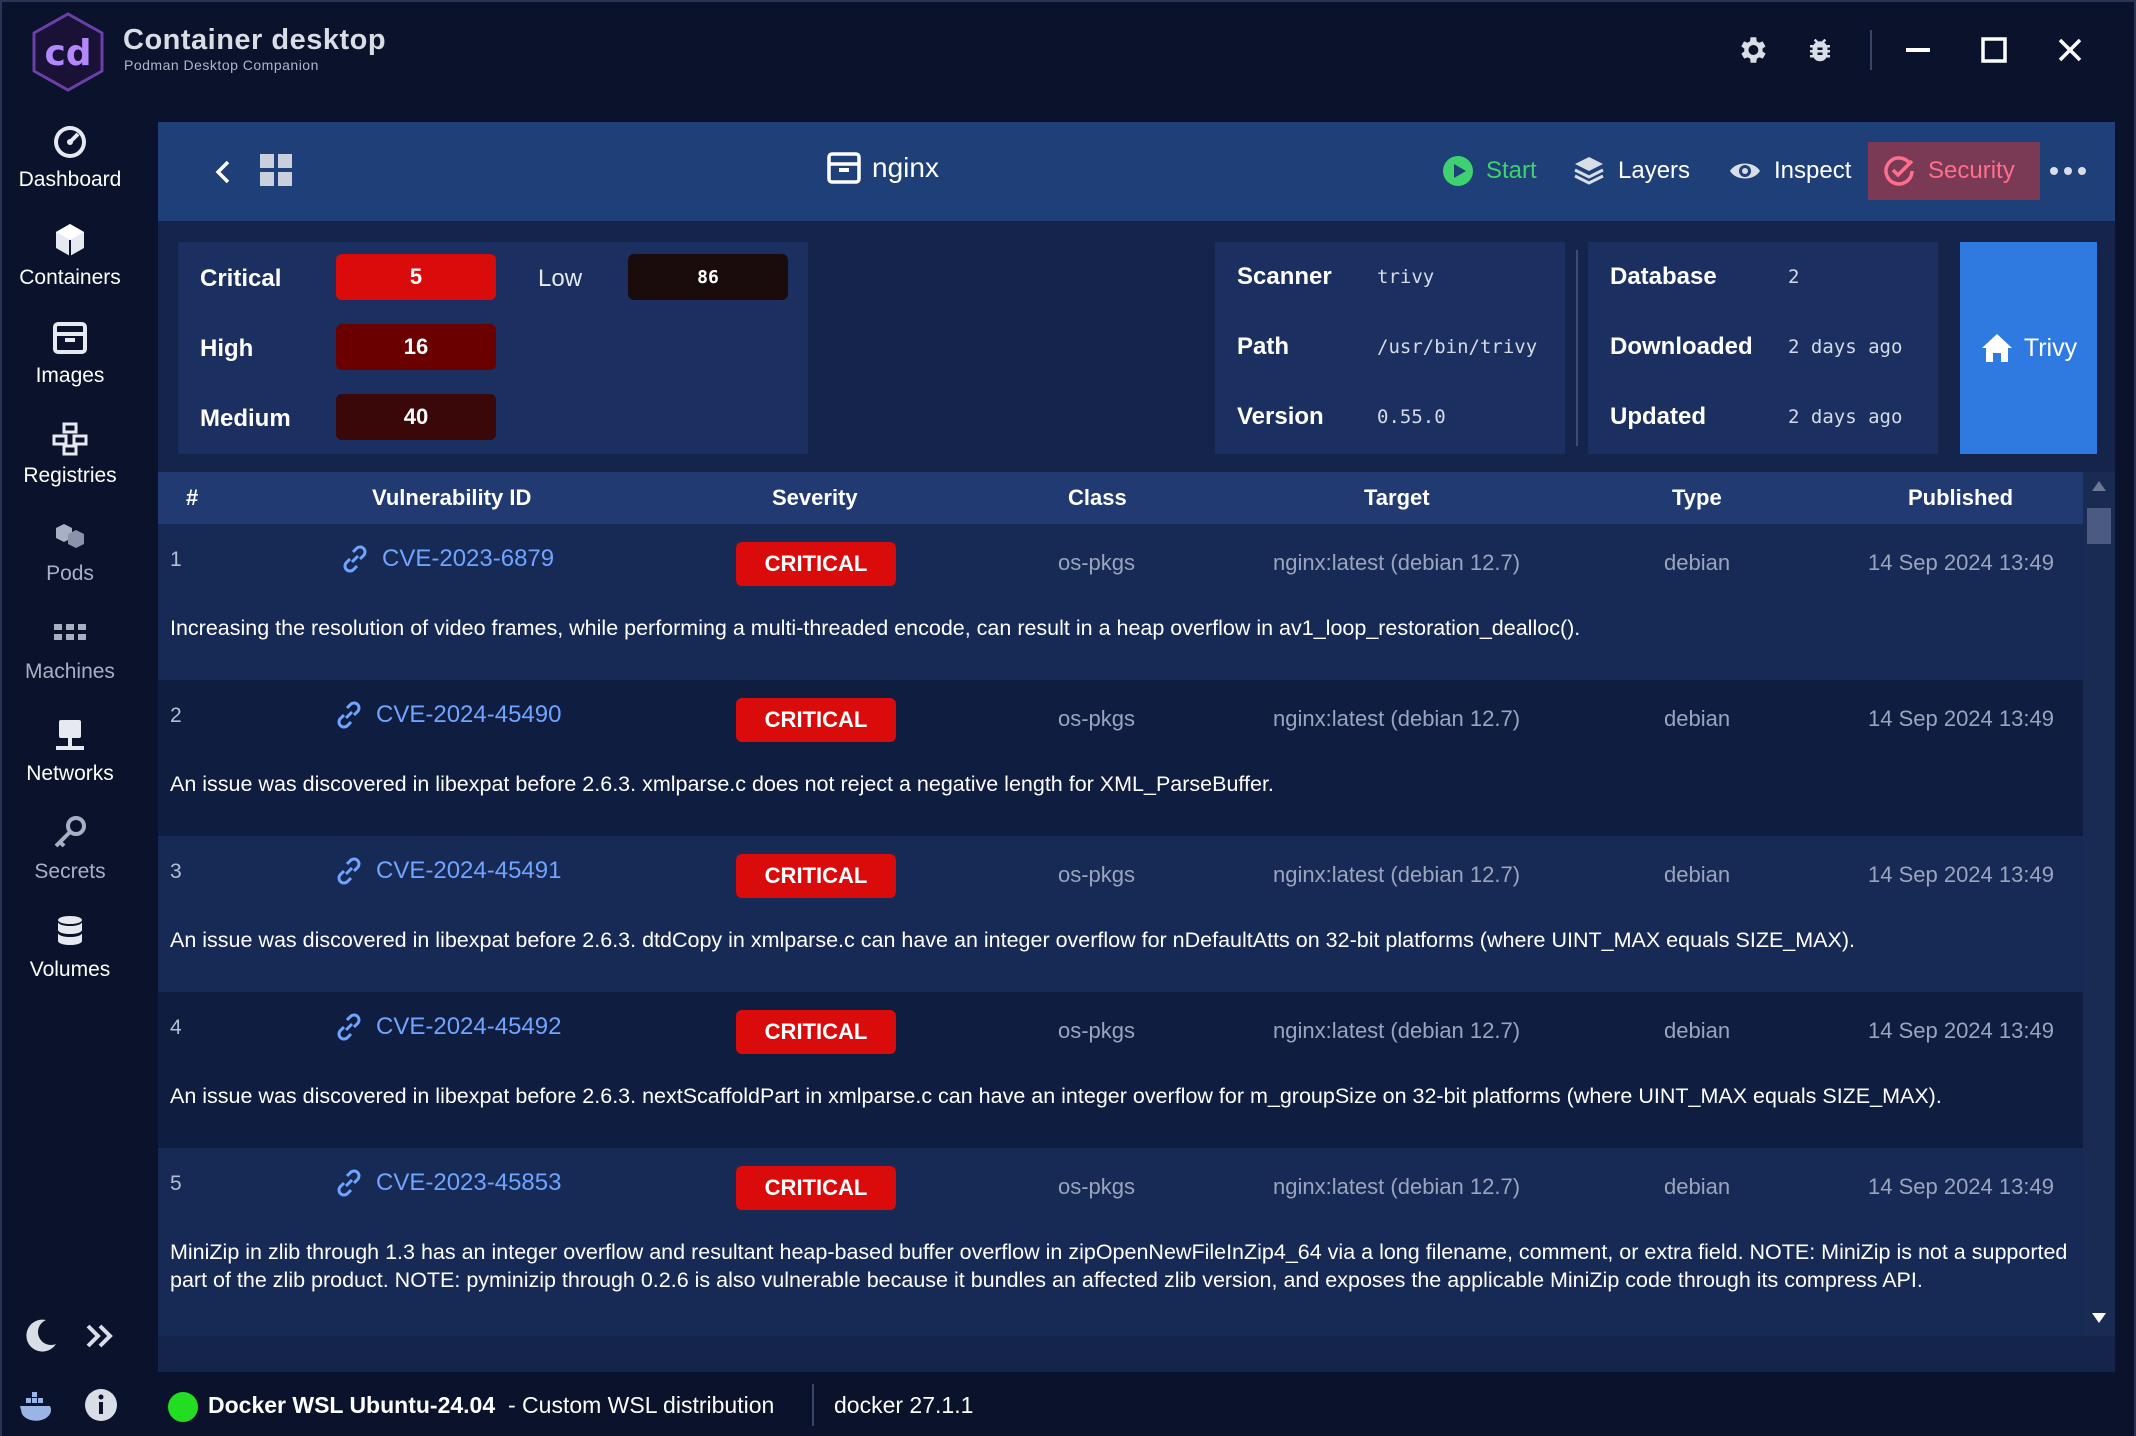  Describe the element at coordinates (36, 1408) in the screenshot. I see `whale-icon` at that location.